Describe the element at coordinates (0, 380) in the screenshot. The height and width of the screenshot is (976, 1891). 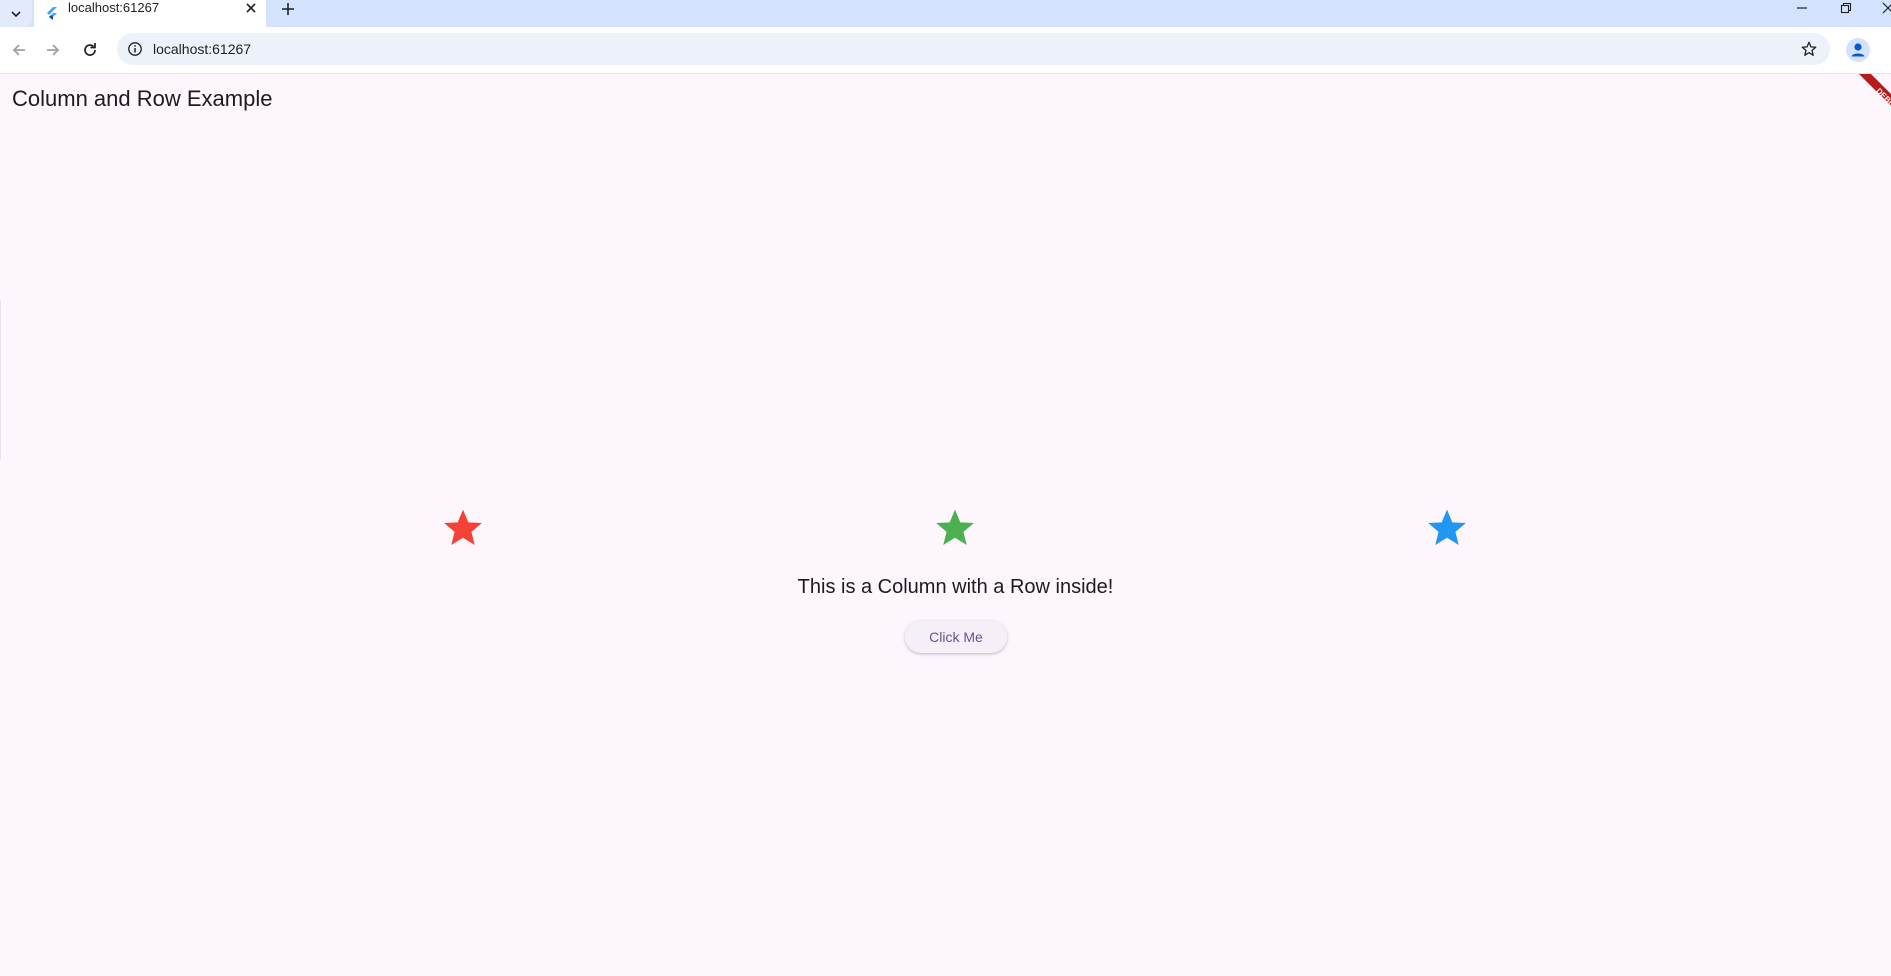
I see `divider` at that location.